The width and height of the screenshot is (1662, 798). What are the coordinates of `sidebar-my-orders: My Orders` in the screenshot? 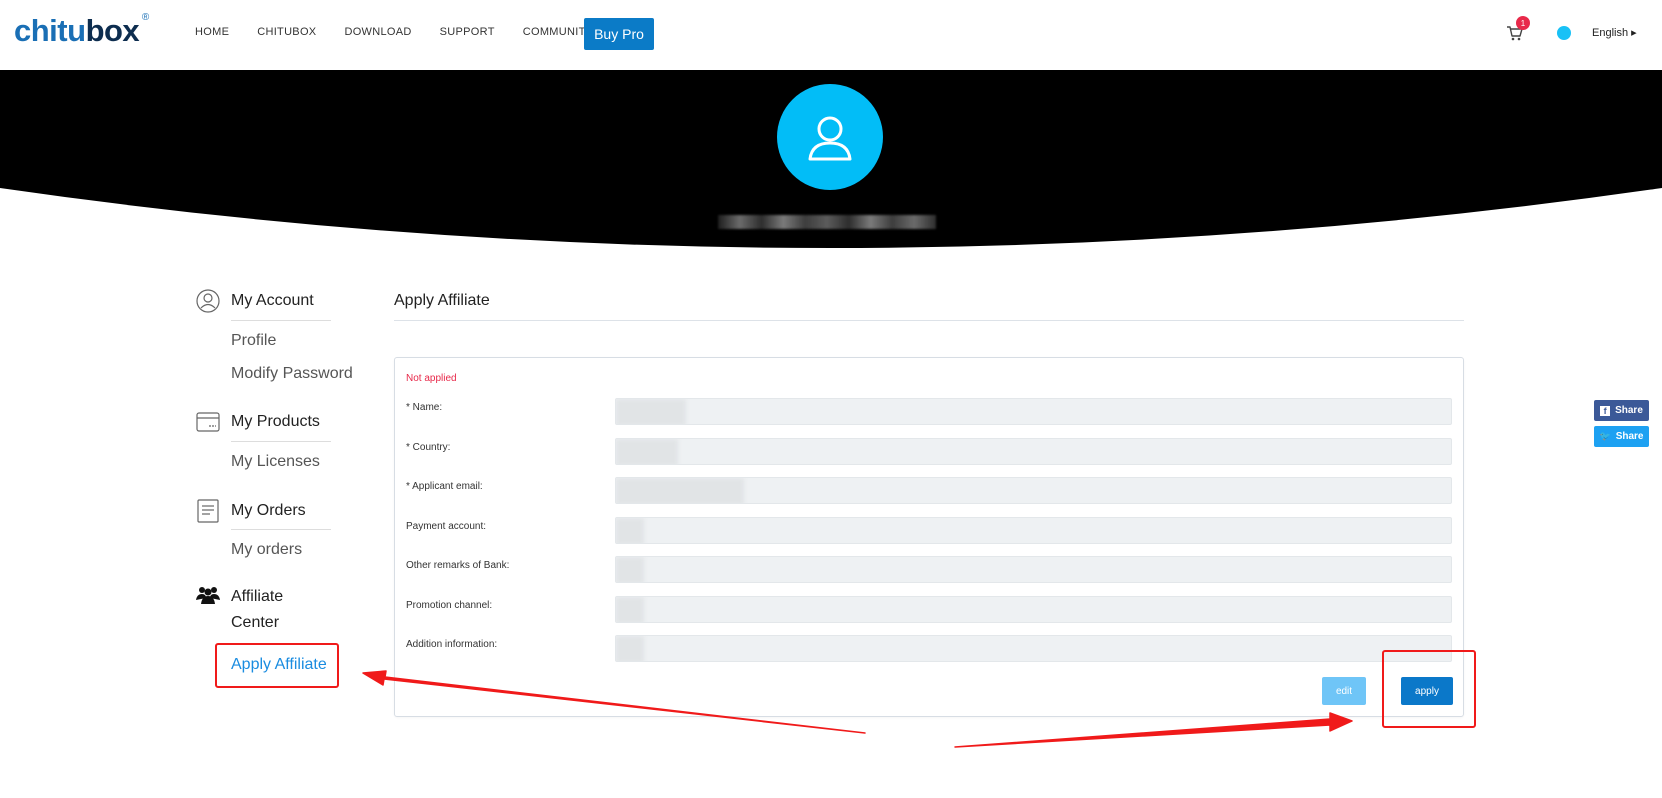 It's located at (250, 511).